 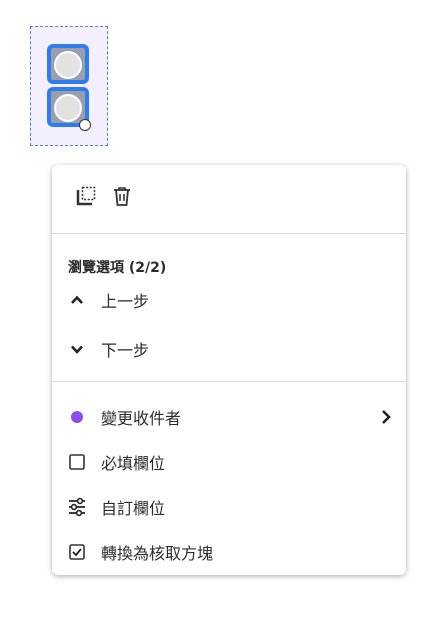 I want to click on menu-item-change-recipient: 變更收件者, so click(x=229, y=417).